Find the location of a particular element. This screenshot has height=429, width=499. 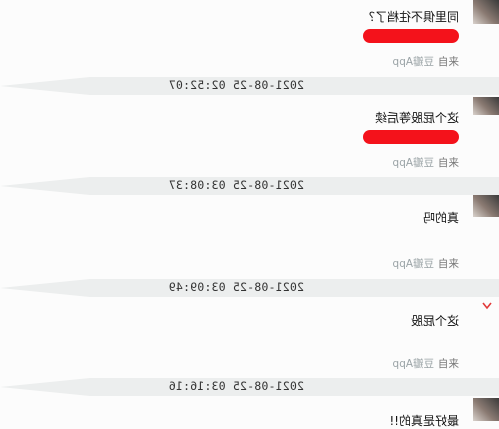

comment-text: 这个屁股等后续 is located at coordinates (416, 118).